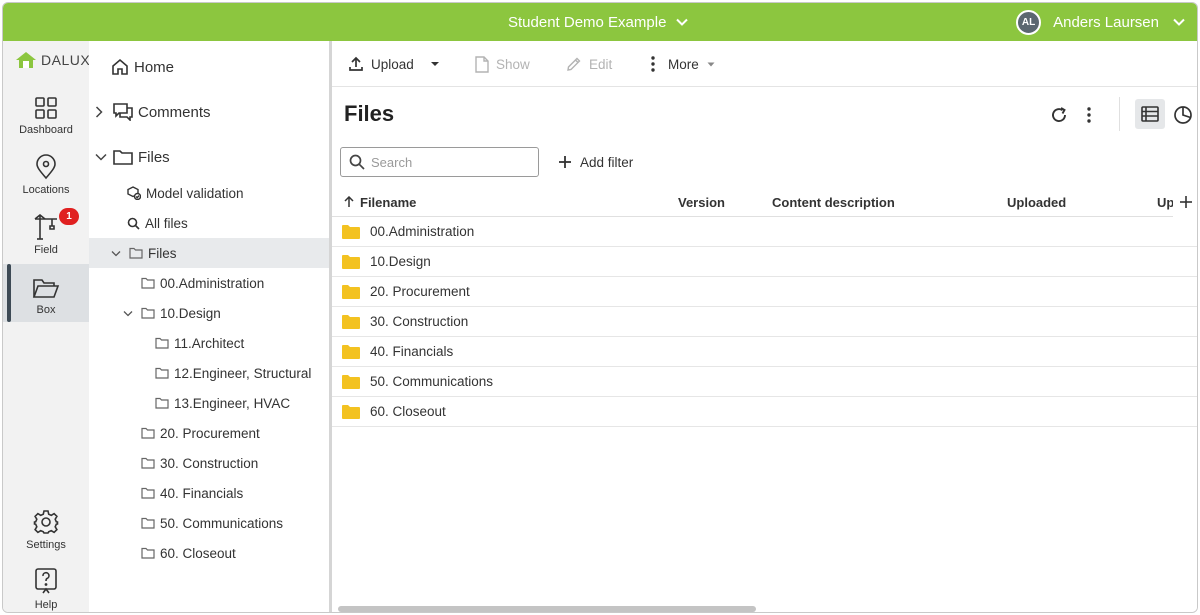  What do you see at coordinates (764, 322) in the screenshot?
I see `table-row: 30. Construction` at bounding box center [764, 322].